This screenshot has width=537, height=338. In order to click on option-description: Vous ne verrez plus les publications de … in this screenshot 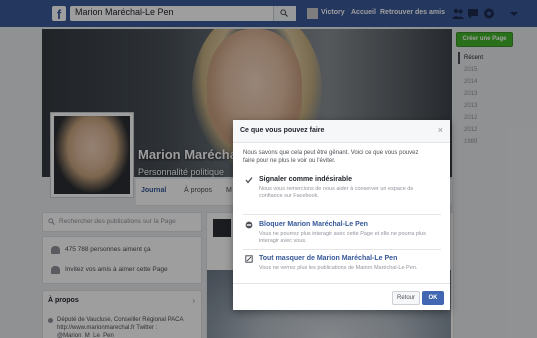, I will do `click(338, 268)`.